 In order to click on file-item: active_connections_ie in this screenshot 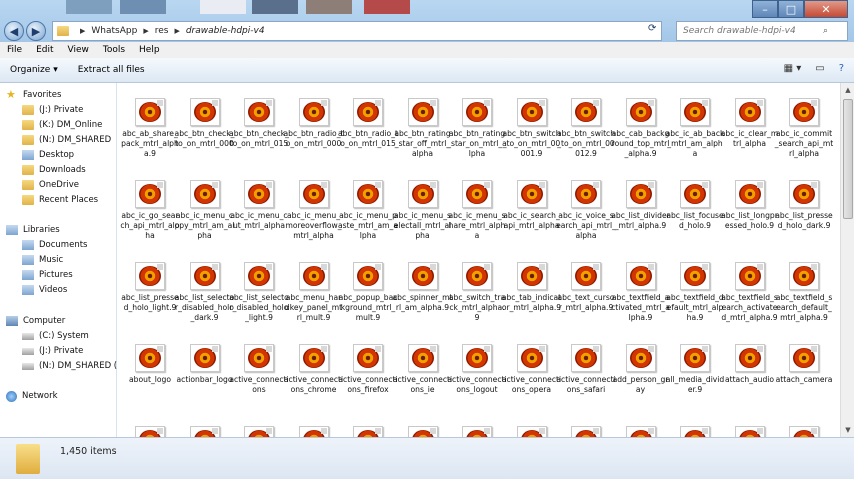, I will do `click(422, 374)`.